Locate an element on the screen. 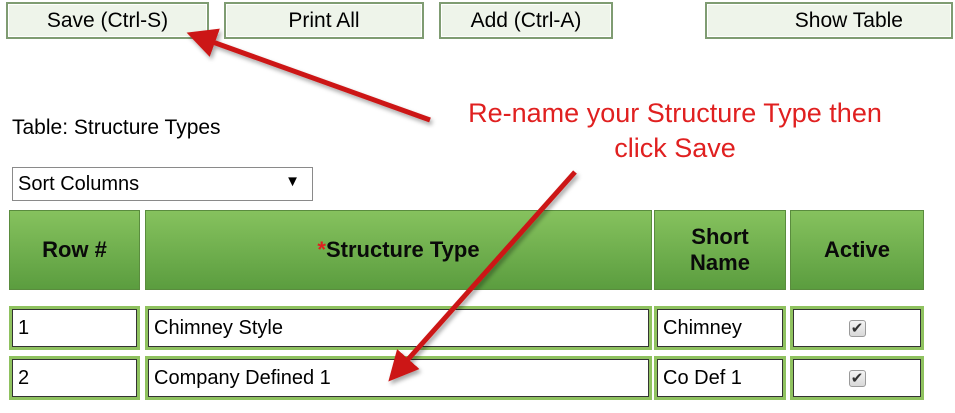 The image size is (955, 413). arrow-to-structure-type-cell is located at coordinates (482, 276).